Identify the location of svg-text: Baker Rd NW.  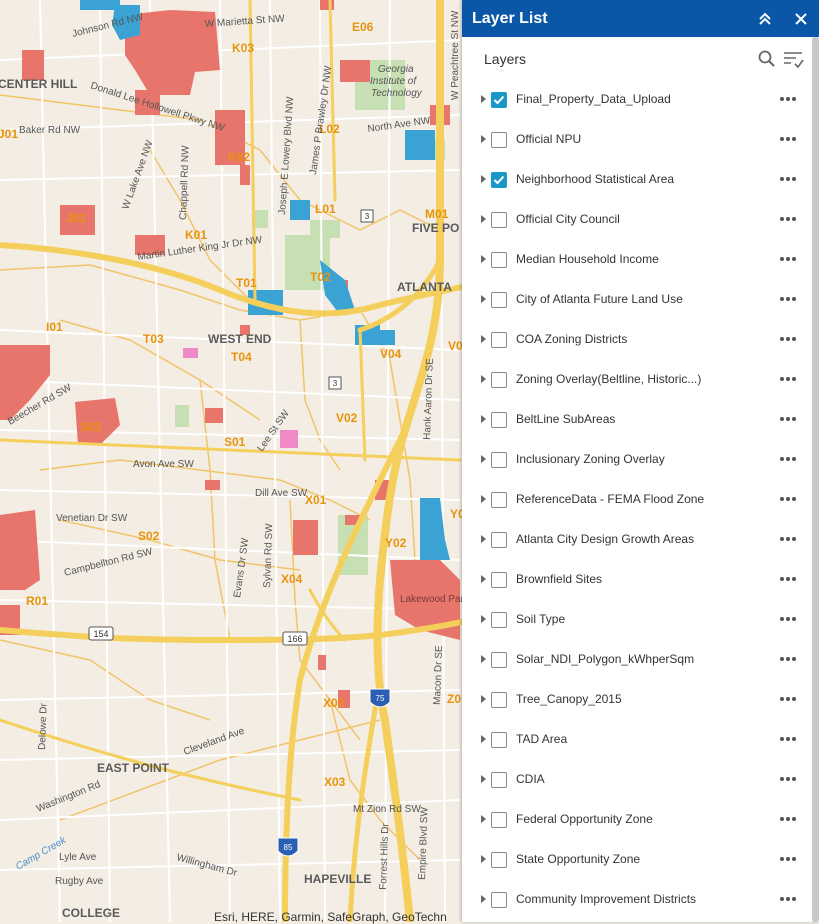
(50, 130).